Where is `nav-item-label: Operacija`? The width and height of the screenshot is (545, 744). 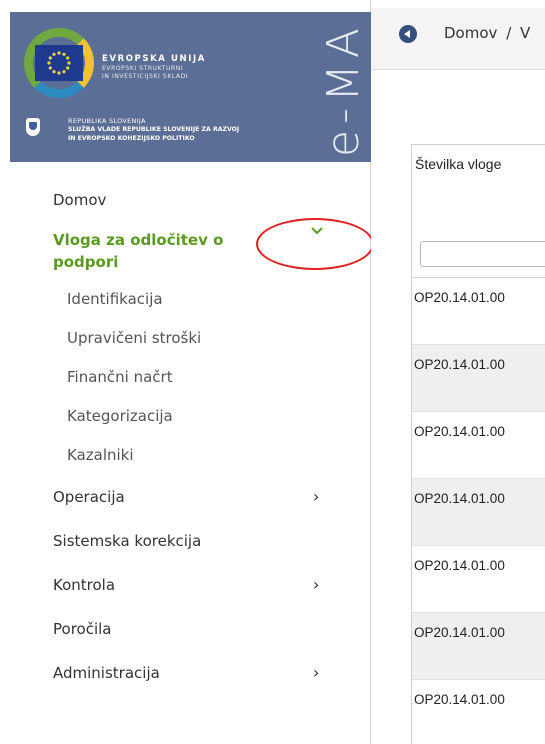
nav-item-label: Operacija is located at coordinates (89, 497).